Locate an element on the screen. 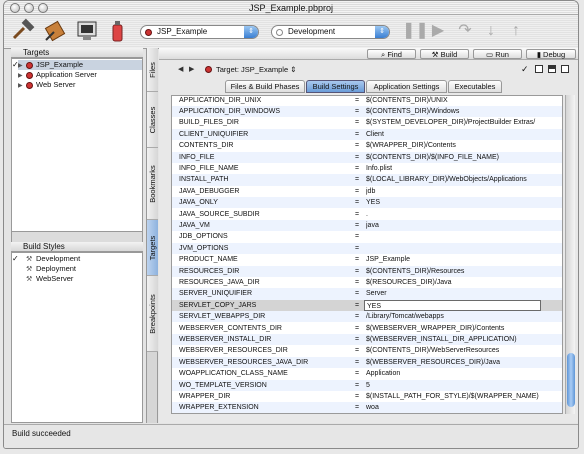 This screenshot has height=454, width=584. find-button: ⌕ Find is located at coordinates (391, 54).